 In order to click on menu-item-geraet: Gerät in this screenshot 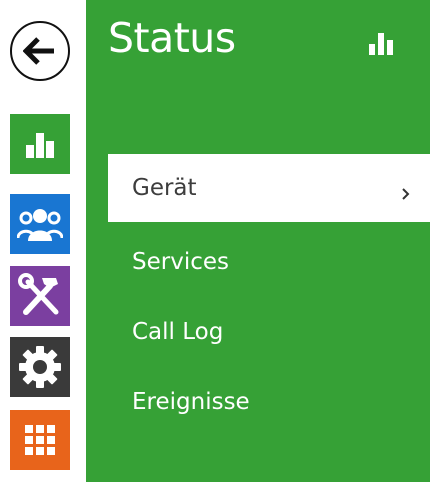, I will do `click(269, 188)`.